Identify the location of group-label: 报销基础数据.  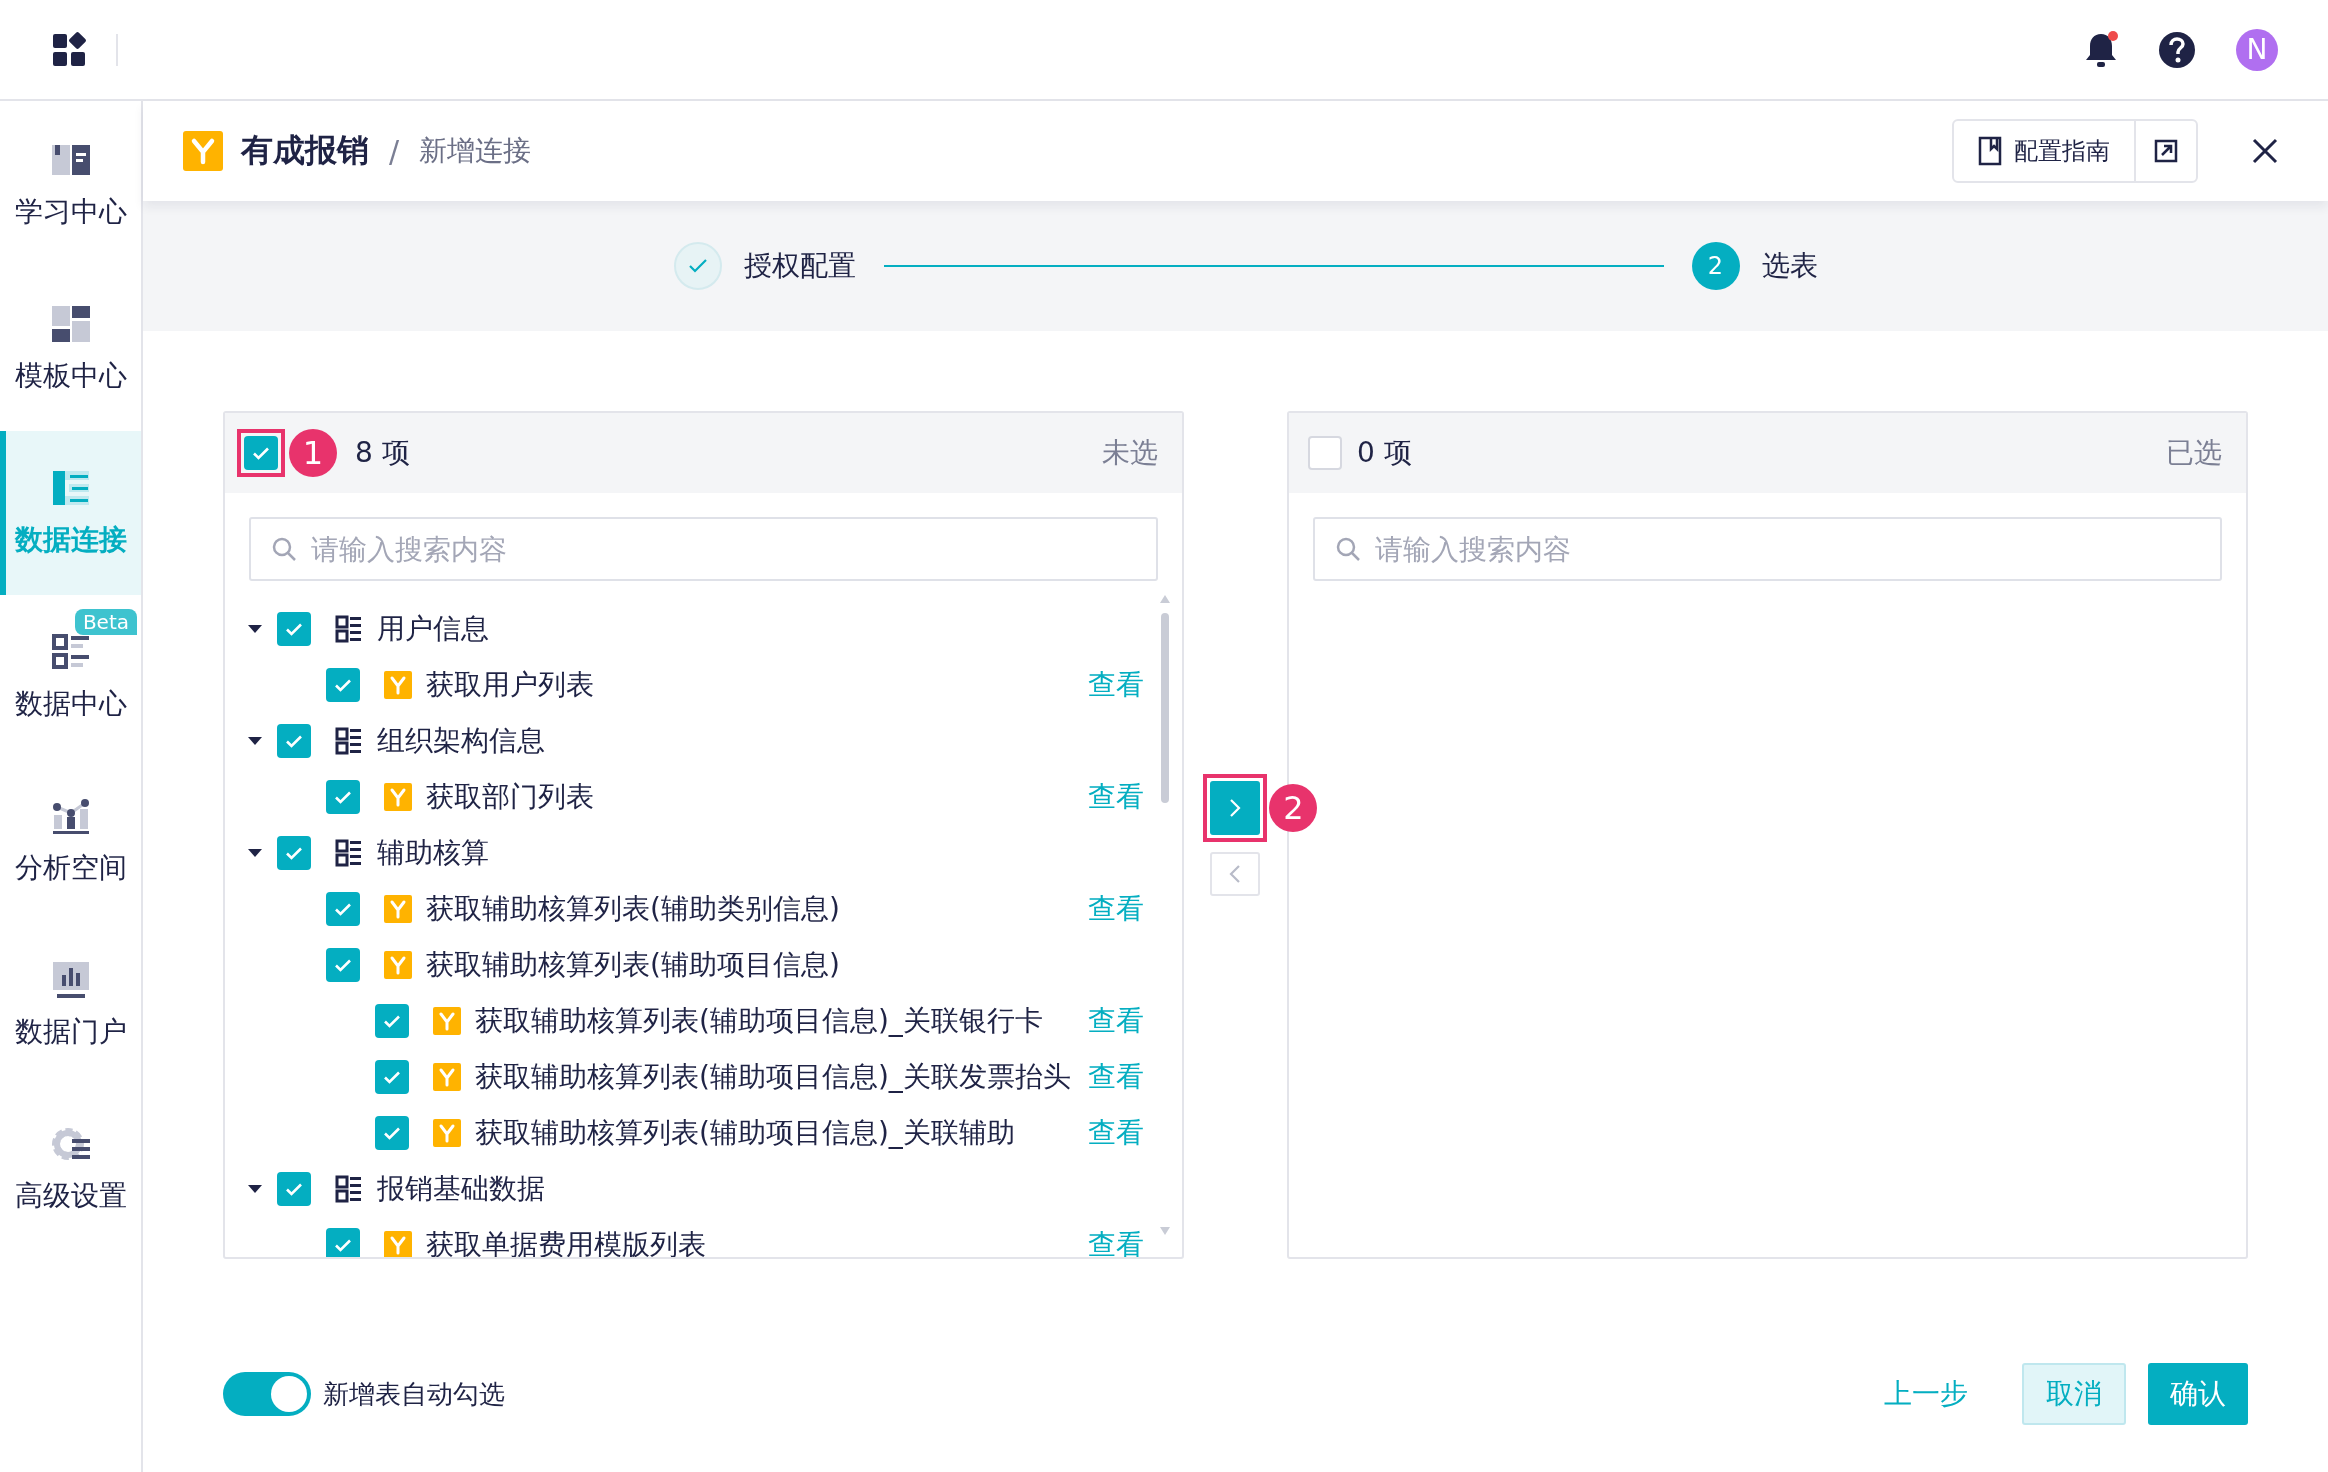
(461, 1189).